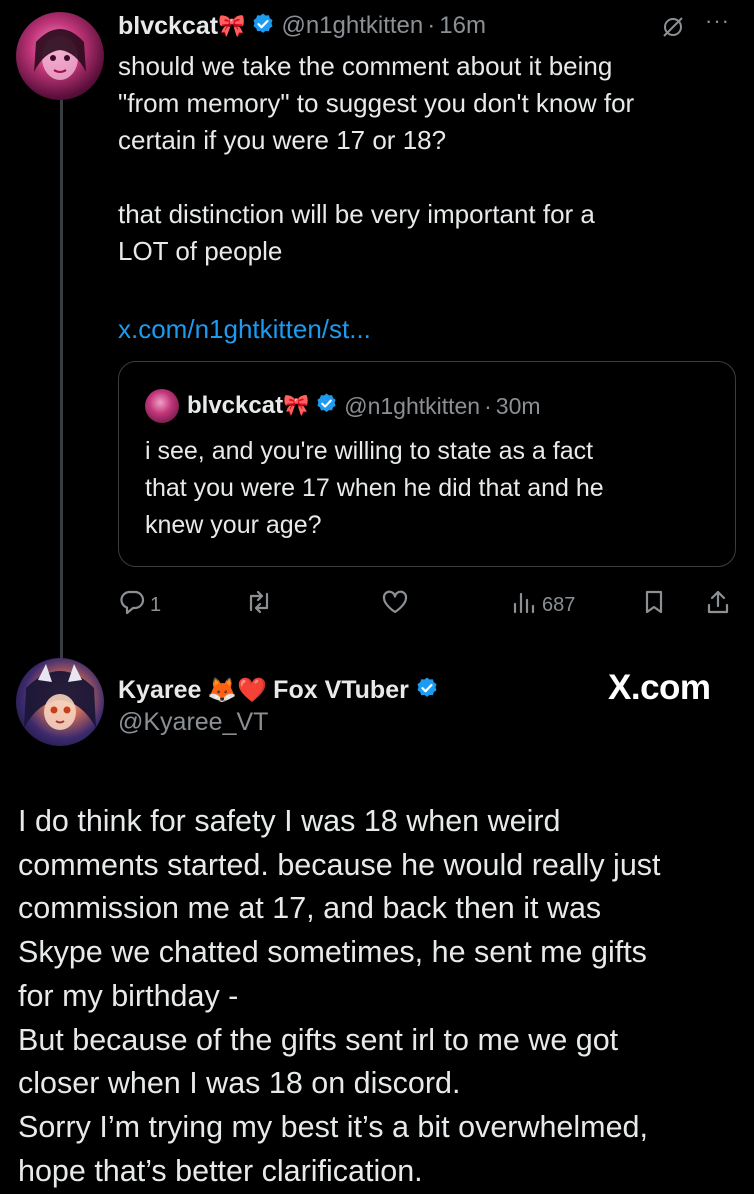 This screenshot has width=754, height=1194. Describe the element at coordinates (162, 406) in the screenshot. I see `quoted-avatar` at that location.